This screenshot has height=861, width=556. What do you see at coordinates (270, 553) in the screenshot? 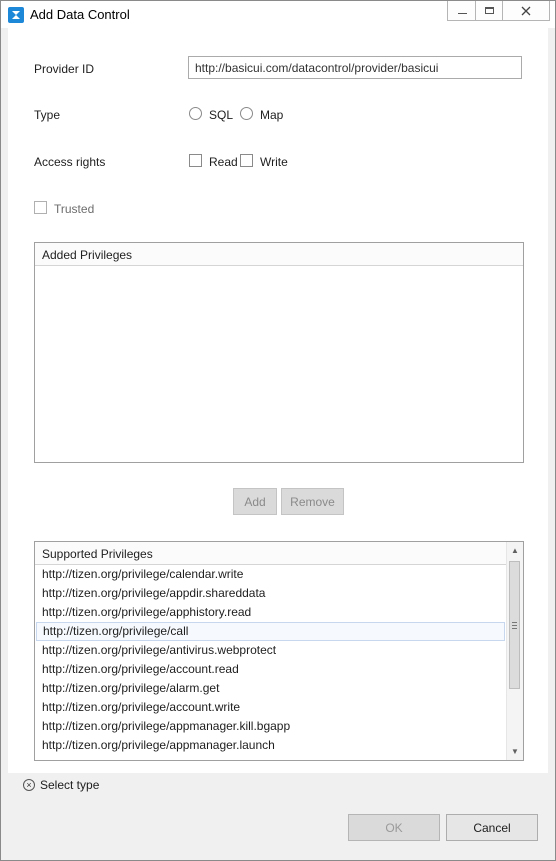
I see `supported-privileges-header: Supported Privileges` at bounding box center [270, 553].